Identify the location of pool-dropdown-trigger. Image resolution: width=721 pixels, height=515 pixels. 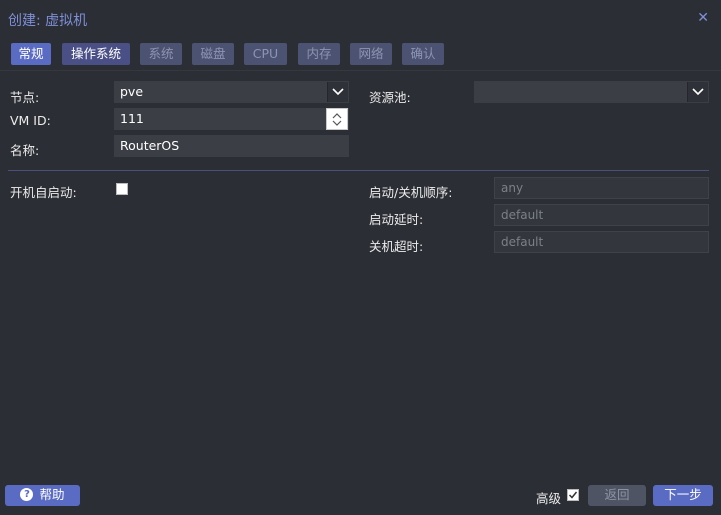
(697, 92).